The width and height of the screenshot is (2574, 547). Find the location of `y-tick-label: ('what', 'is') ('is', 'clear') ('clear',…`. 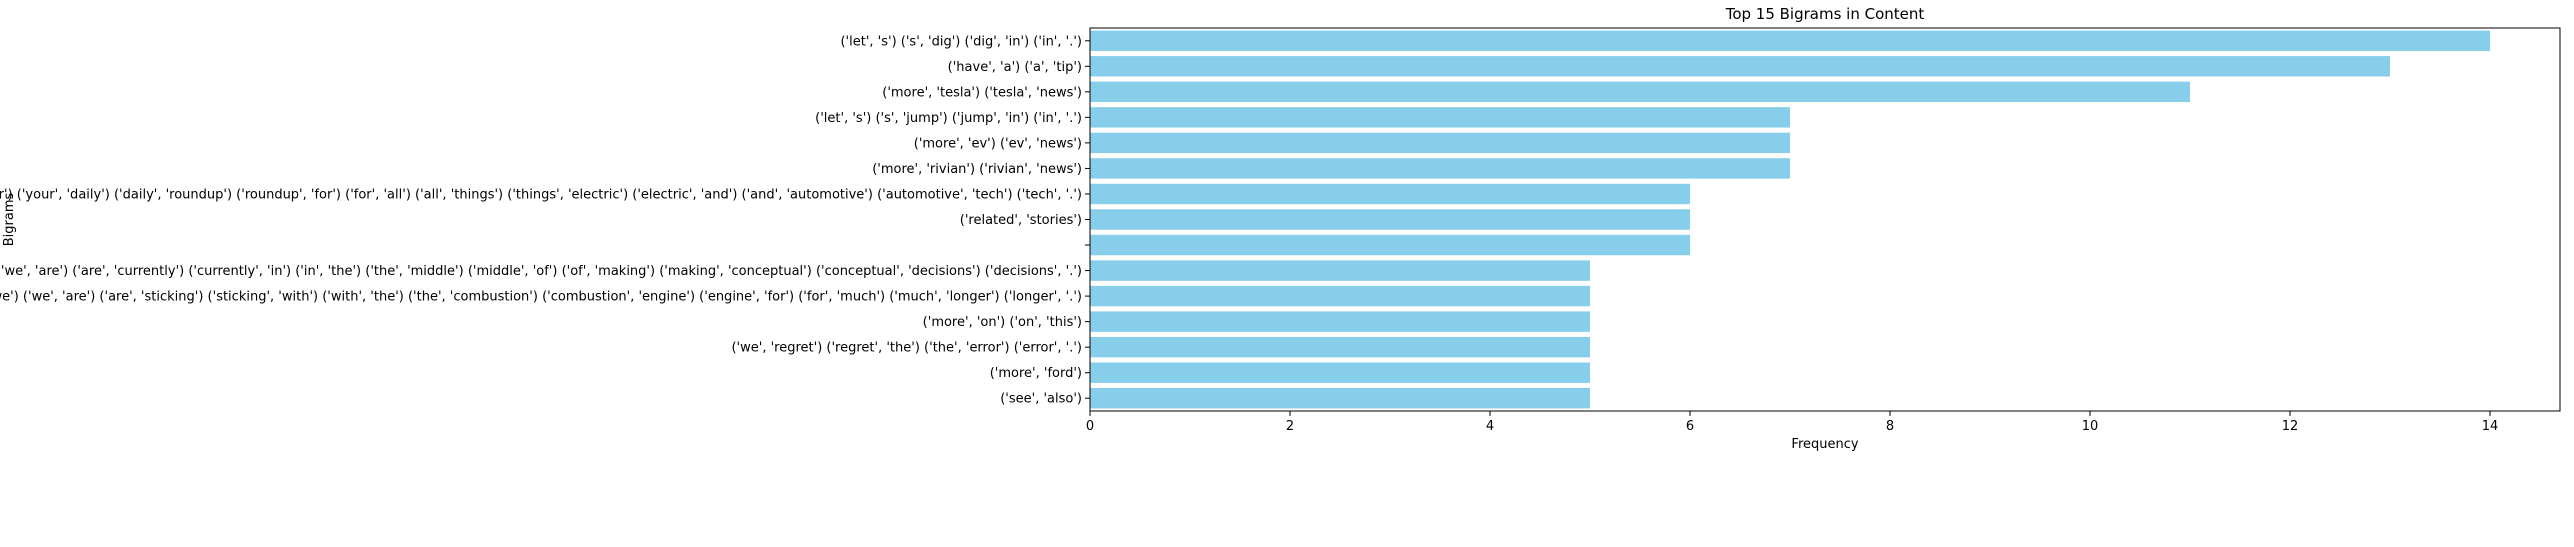

y-tick-label: ('what', 'is') ('is', 'clear') ('clear',… is located at coordinates (541, 297).